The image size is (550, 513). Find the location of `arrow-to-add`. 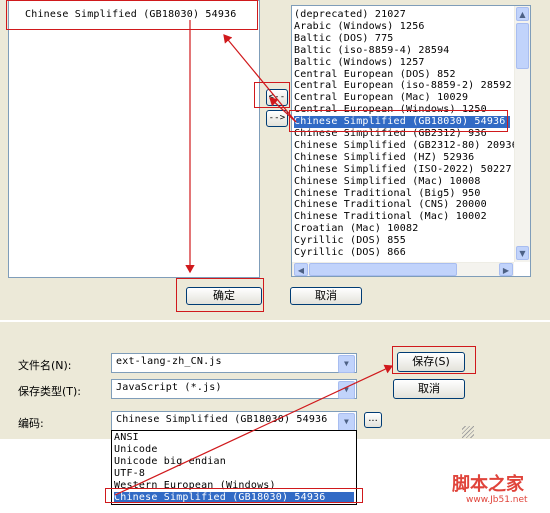

arrow-to-add is located at coordinates (283, 110).